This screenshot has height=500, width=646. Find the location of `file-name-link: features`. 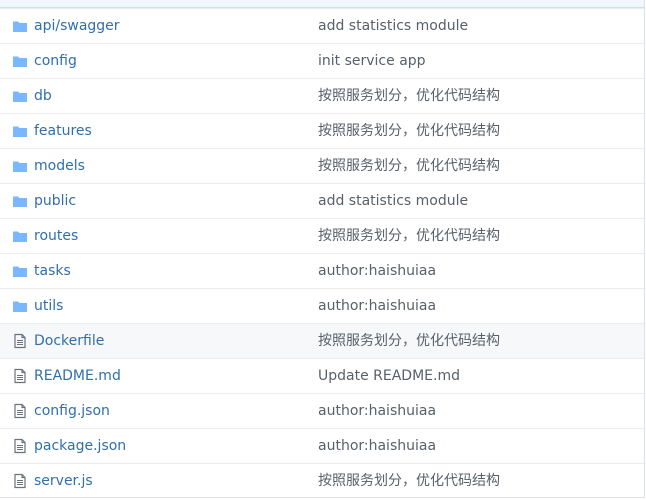

file-name-link: features is located at coordinates (63, 131).